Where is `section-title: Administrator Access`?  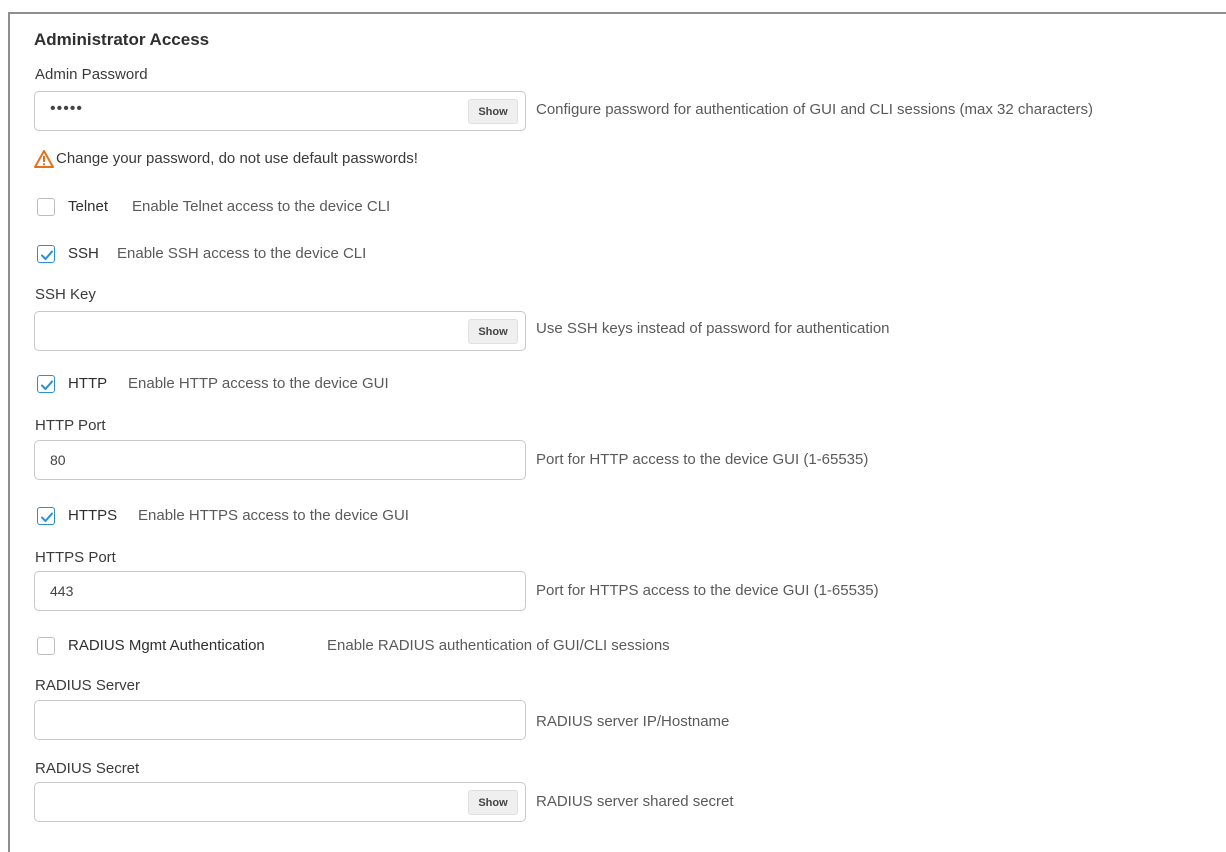 section-title: Administrator Access is located at coordinates (122, 39).